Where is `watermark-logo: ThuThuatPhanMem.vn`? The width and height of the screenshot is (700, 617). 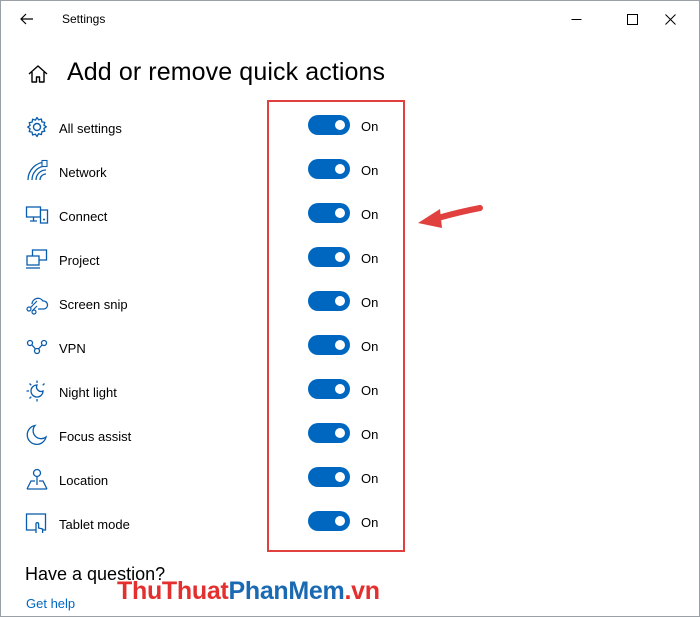 watermark-logo: ThuThuatPhanMem.vn is located at coordinates (248, 591).